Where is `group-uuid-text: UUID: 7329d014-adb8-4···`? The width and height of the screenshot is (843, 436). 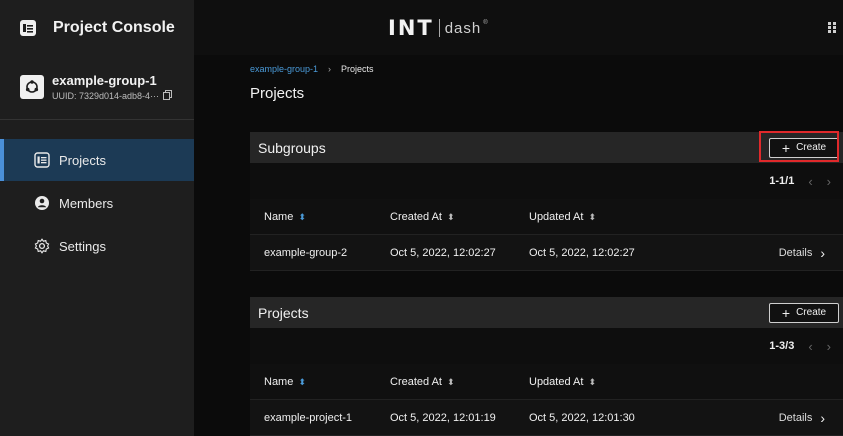
group-uuid-text: UUID: 7329d014-adb8-4··· is located at coordinates (106, 95).